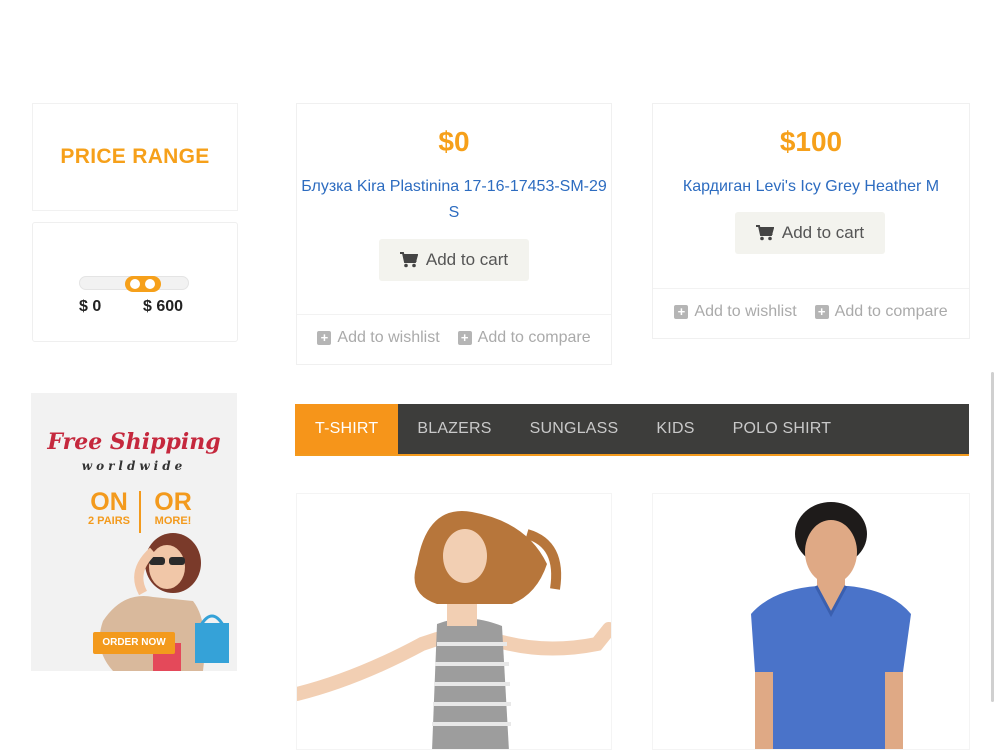  I want to click on banner-offer-right-small: MORE!, so click(173, 521).